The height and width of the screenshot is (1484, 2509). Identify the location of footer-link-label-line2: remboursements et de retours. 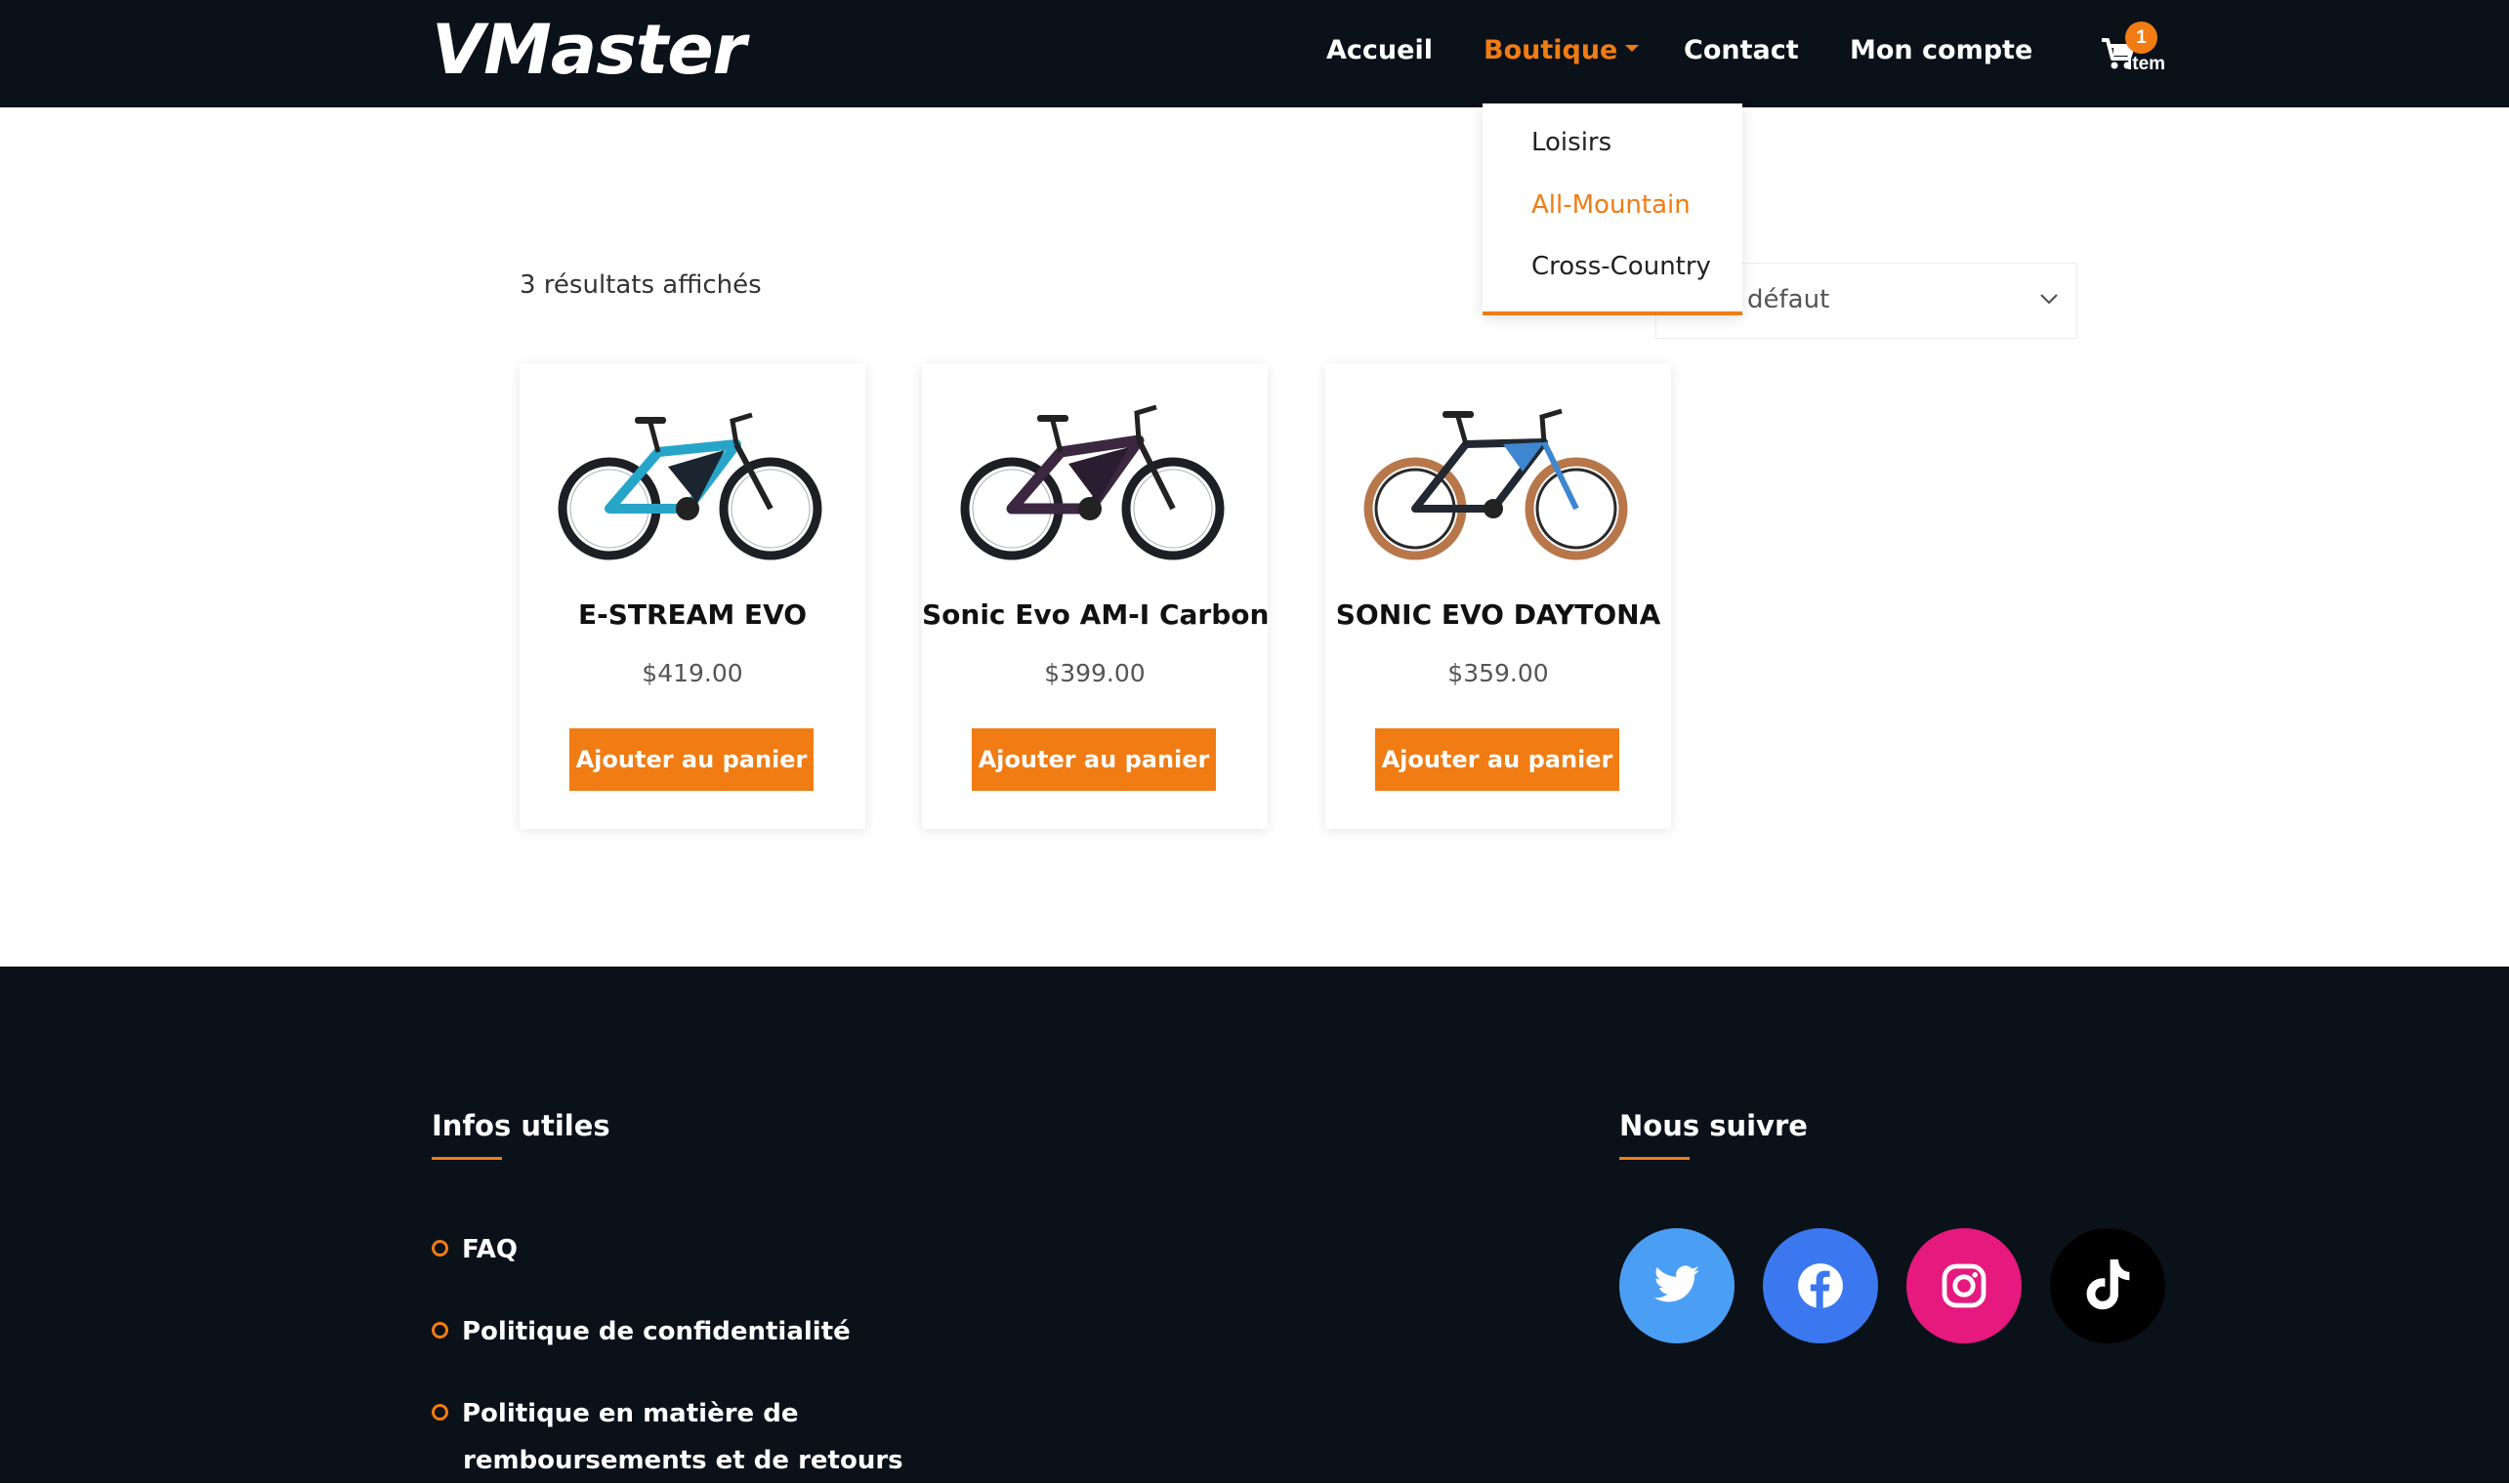
(683, 1461).